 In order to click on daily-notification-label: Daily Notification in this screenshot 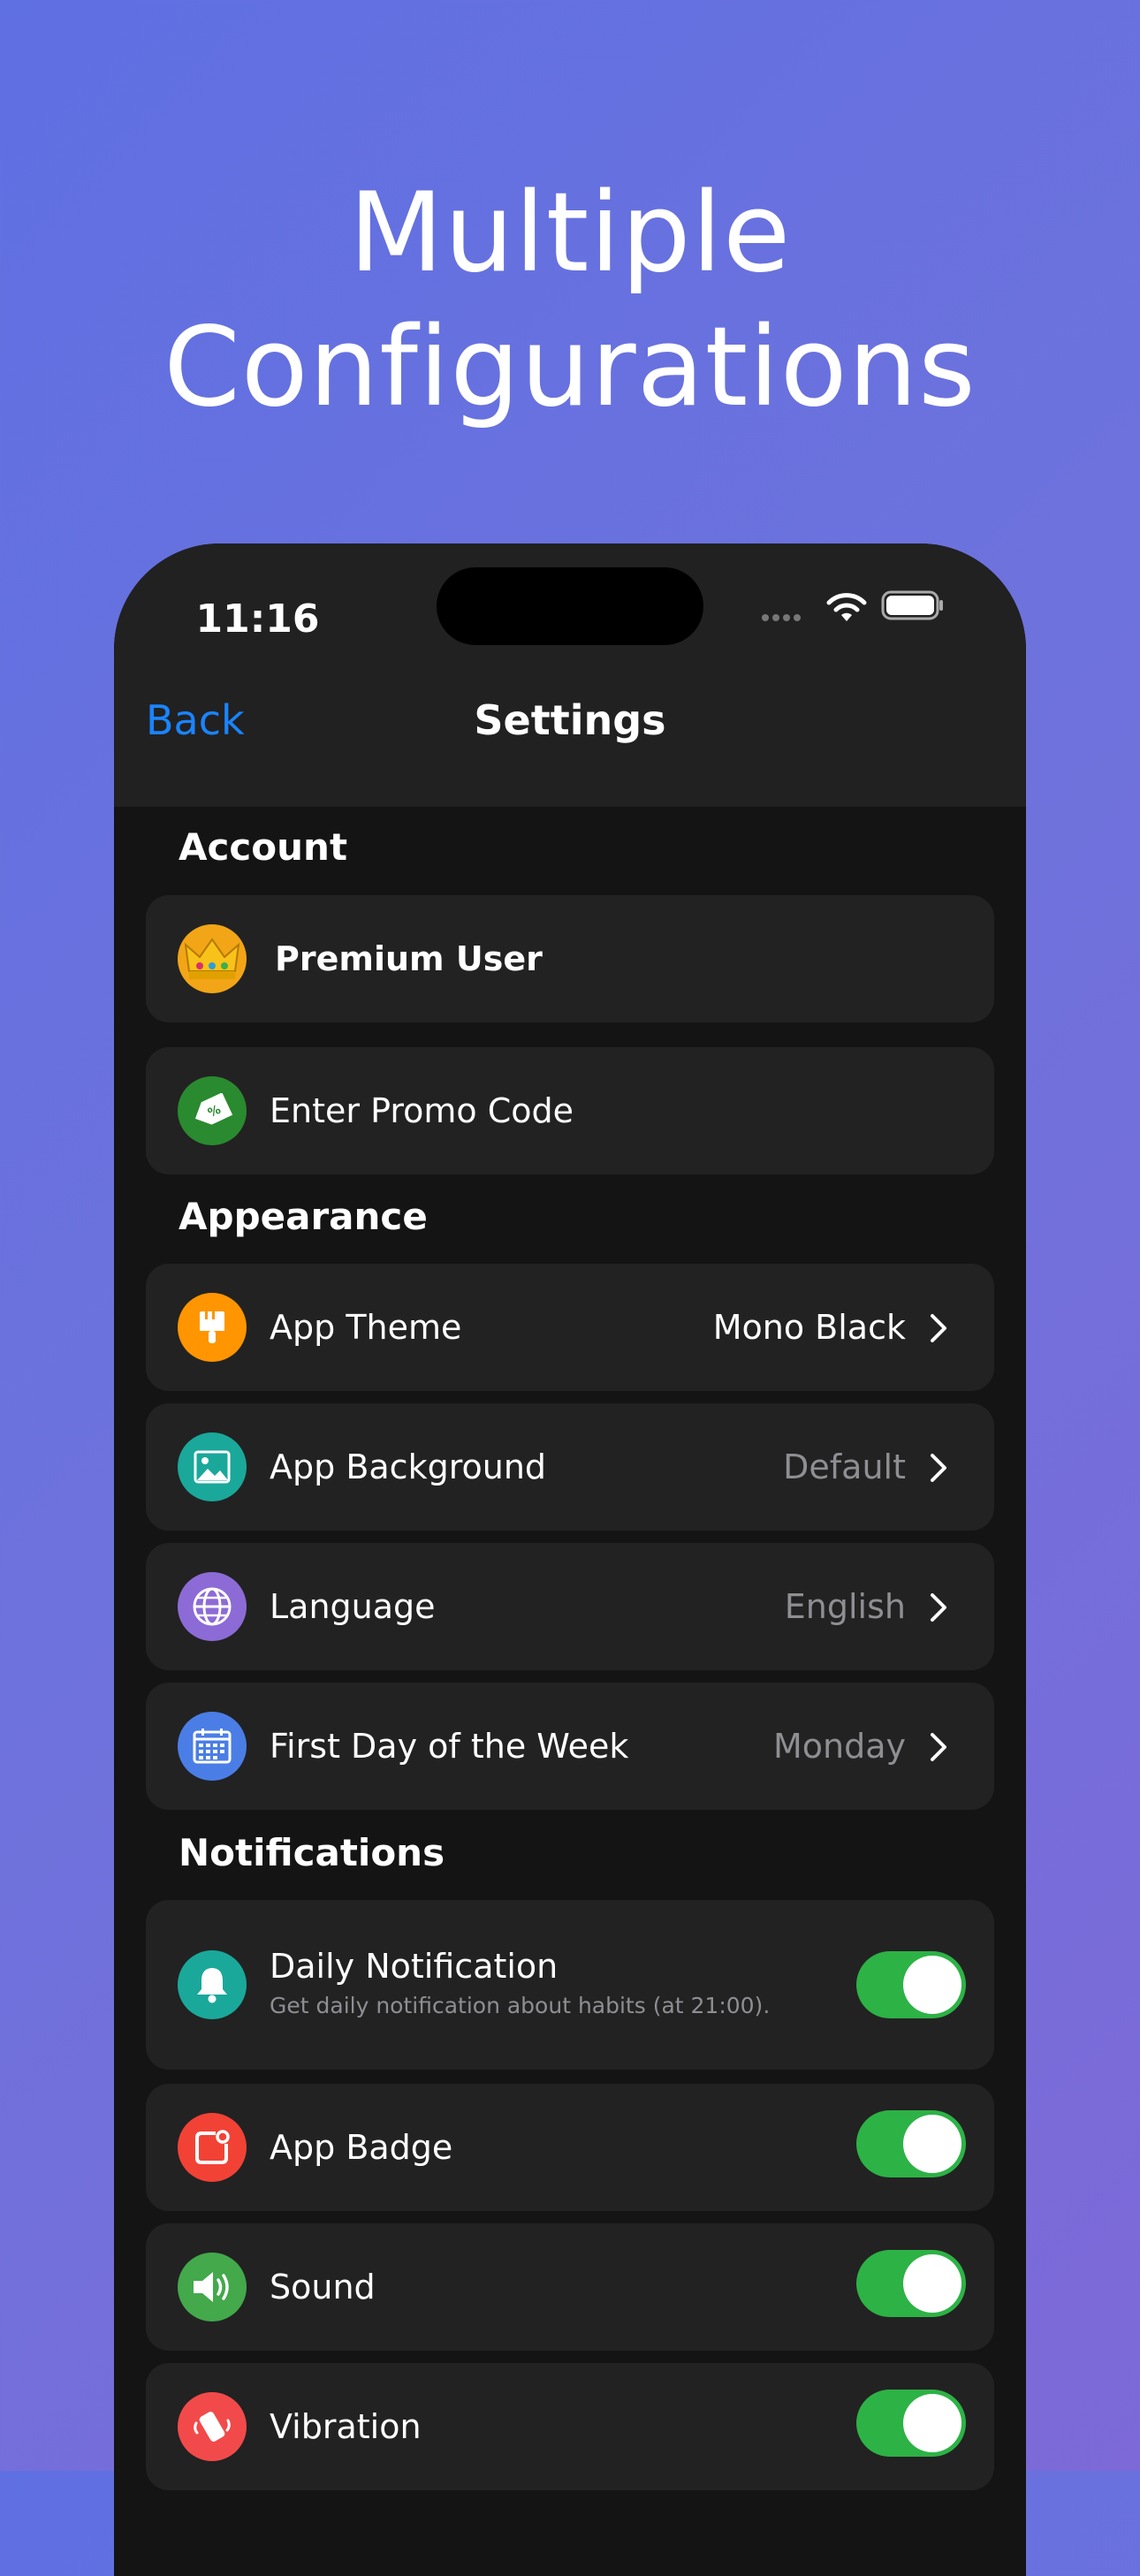, I will do `click(414, 1966)`.